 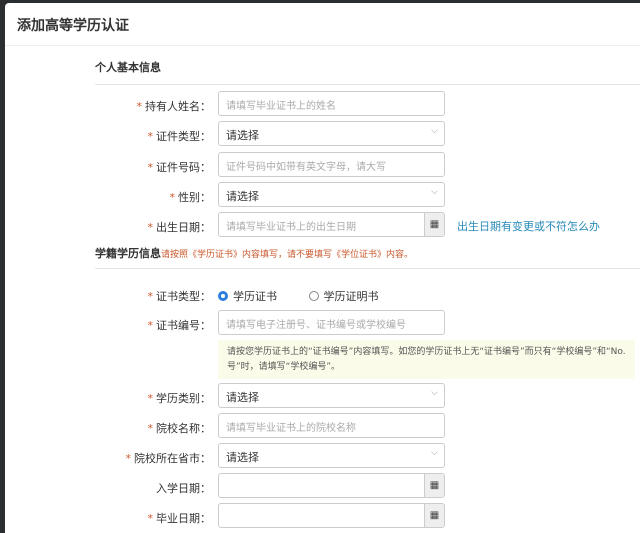 I want to click on radio-unselected-icon, so click(x=313, y=296).